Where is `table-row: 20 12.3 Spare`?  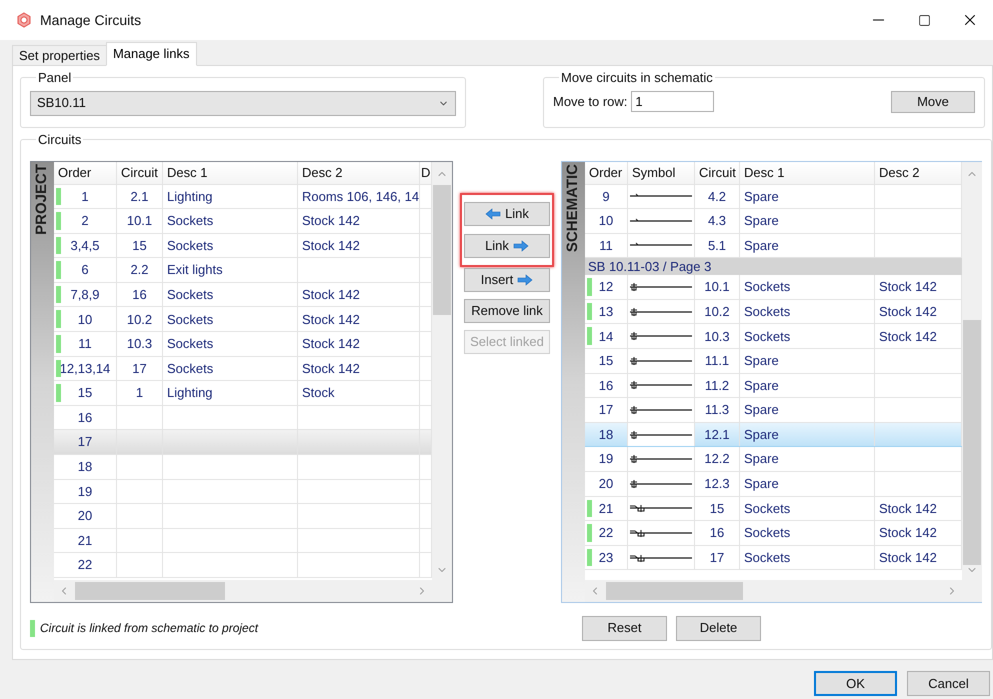 table-row: 20 12.3 Spare is located at coordinates (773, 484).